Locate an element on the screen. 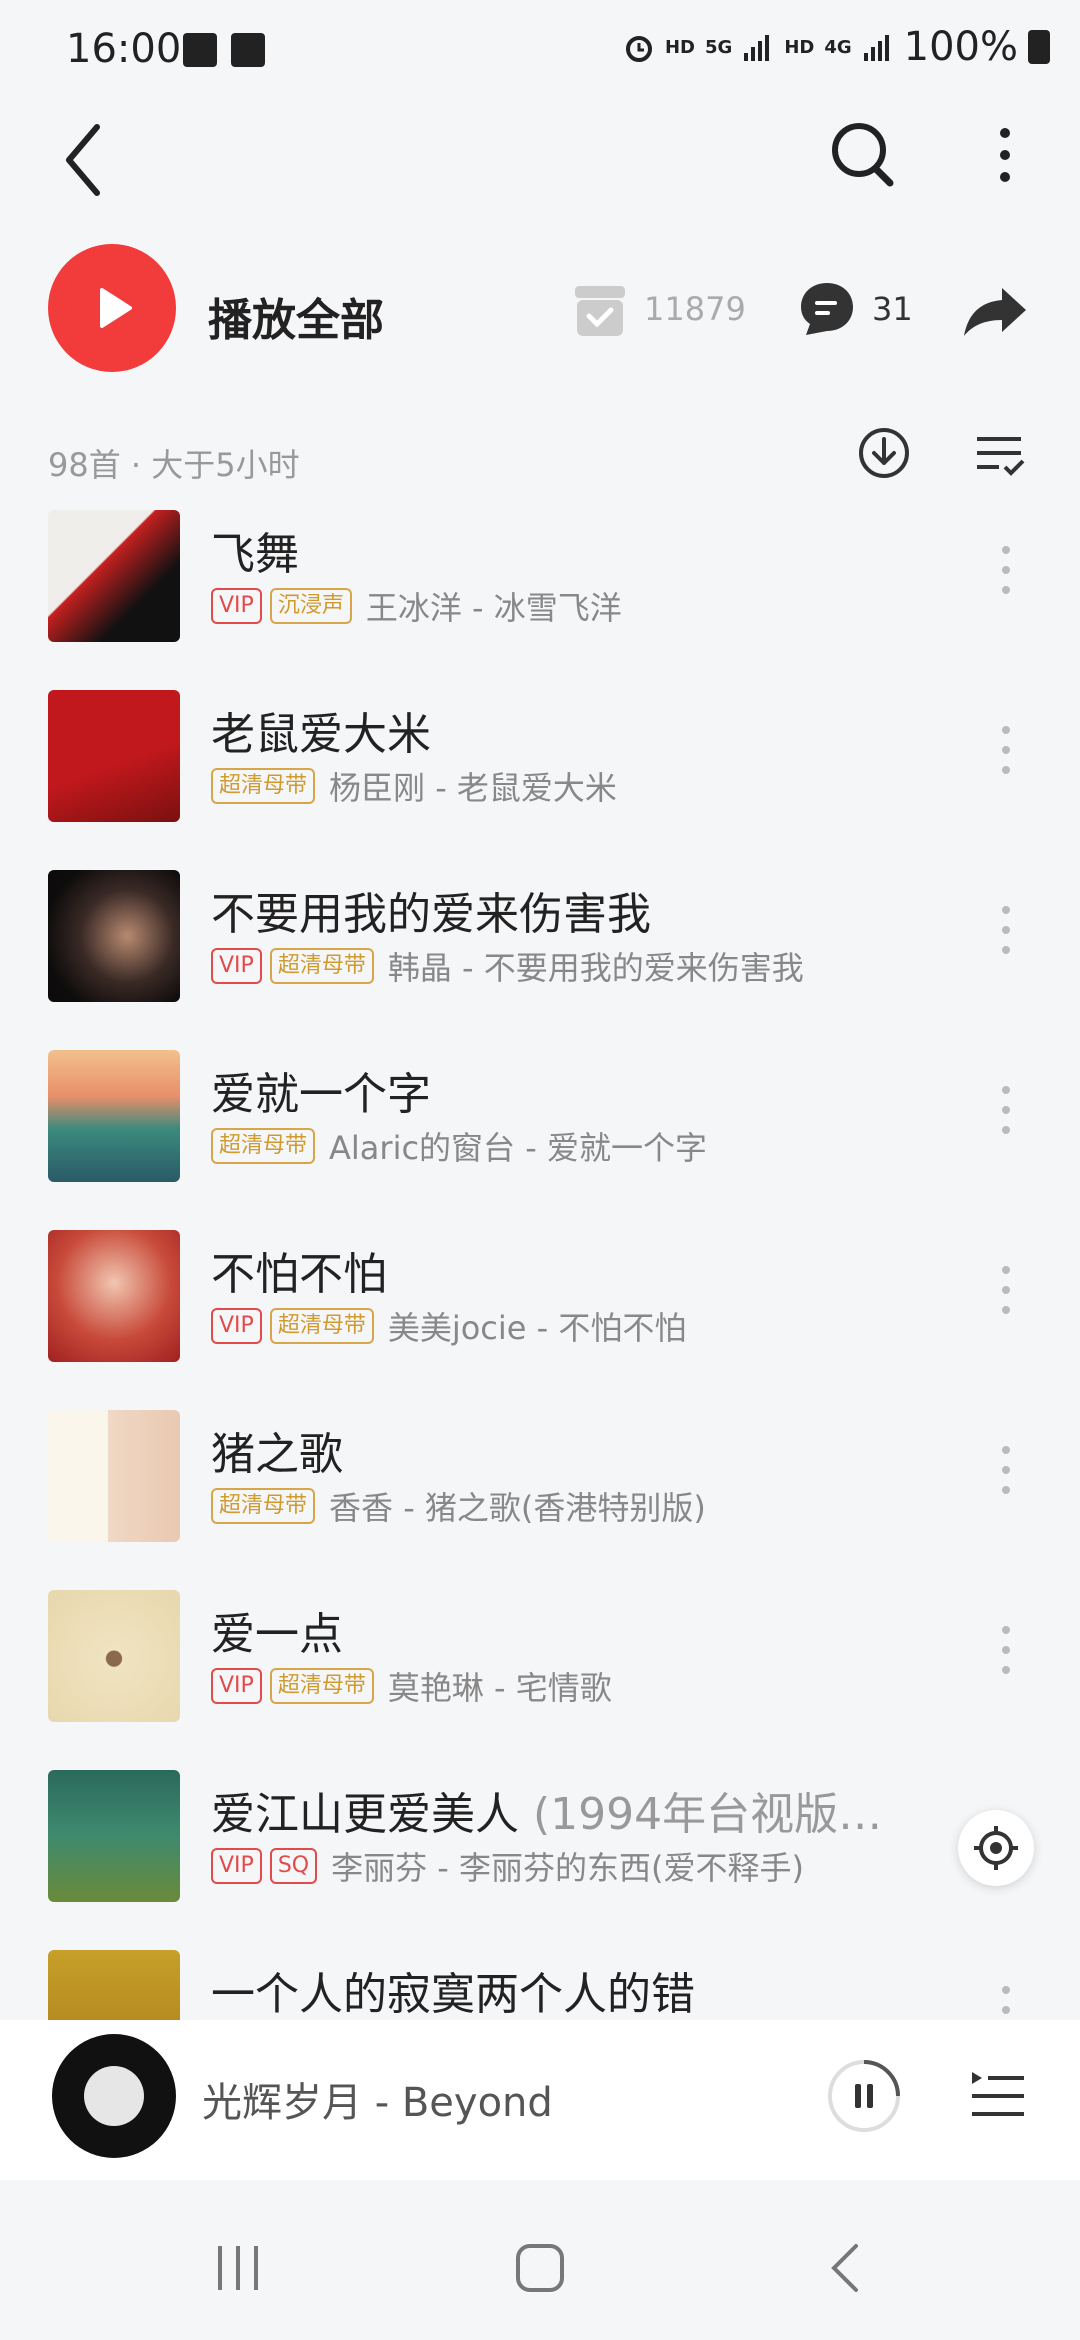 This screenshot has width=1080, height=2340. play-icon is located at coordinates (116, 308).